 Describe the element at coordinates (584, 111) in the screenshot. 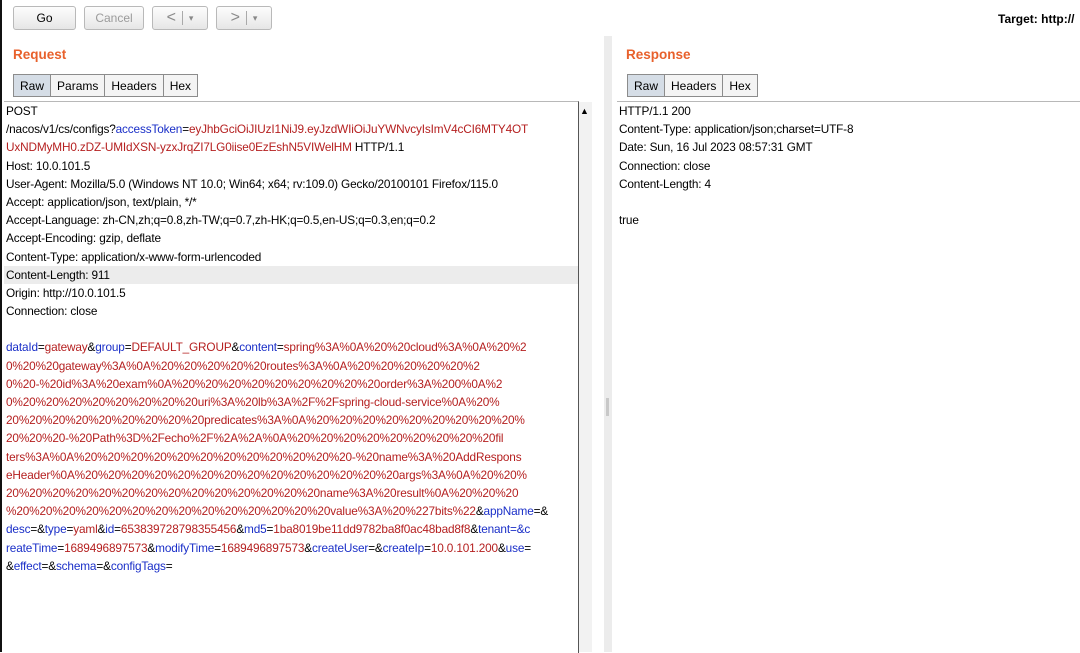

I see `scroll-up-arrow-icon: ▲` at that location.